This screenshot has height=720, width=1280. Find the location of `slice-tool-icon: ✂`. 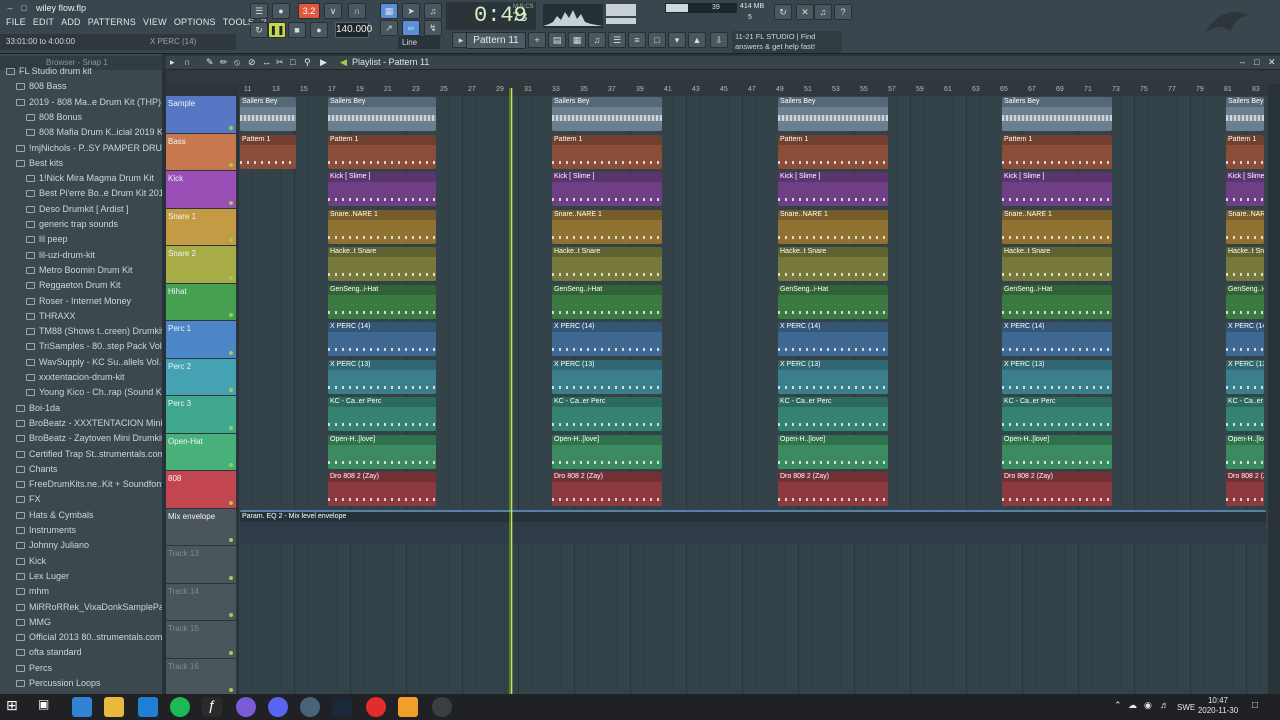

slice-tool-icon: ✂ is located at coordinates (280, 62).